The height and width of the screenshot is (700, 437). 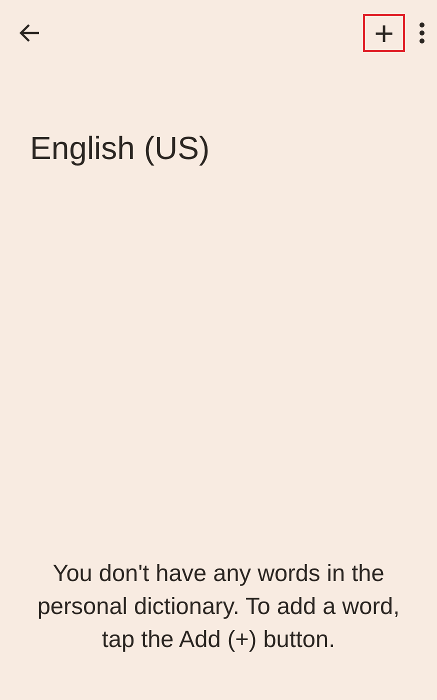 I want to click on more-options-icon, so click(x=422, y=33).